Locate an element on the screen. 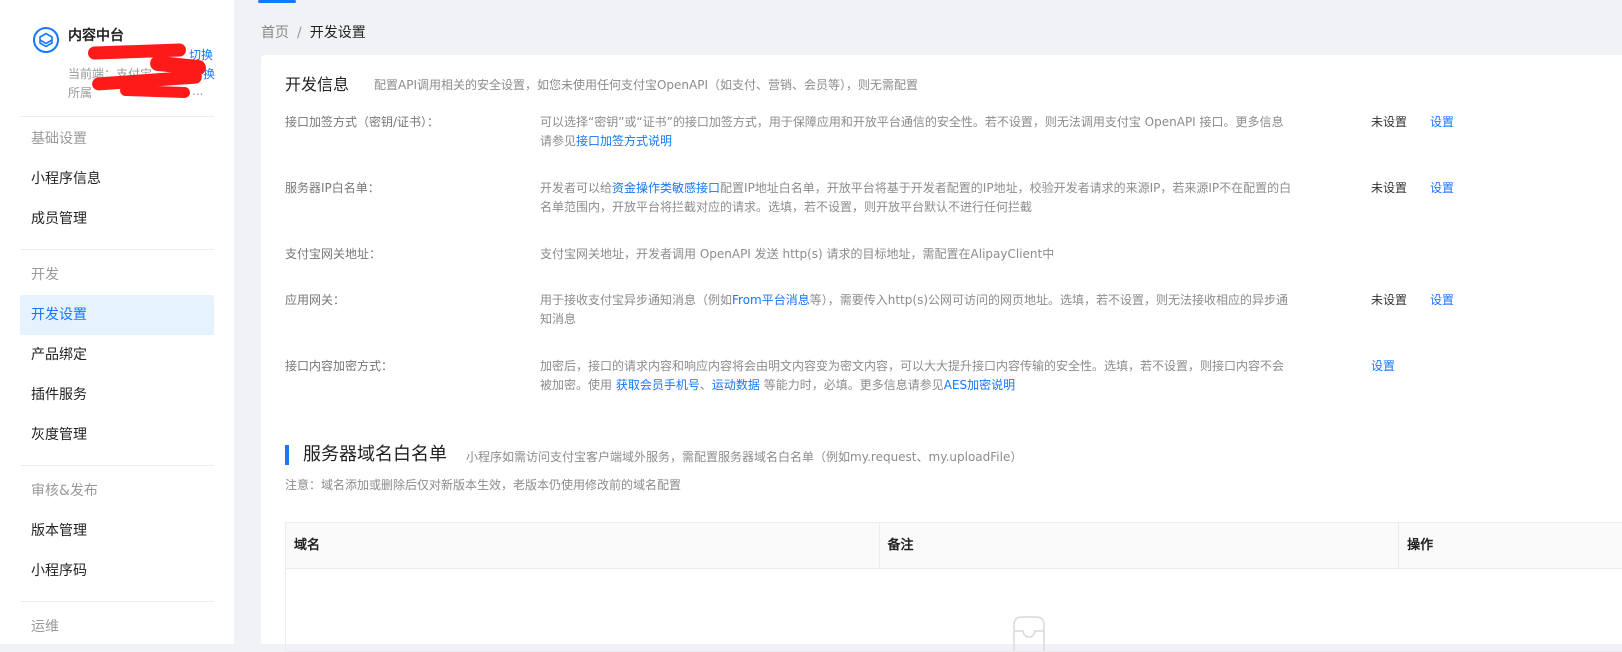  column-header-remark: 备注 is located at coordinates (1140, 545).